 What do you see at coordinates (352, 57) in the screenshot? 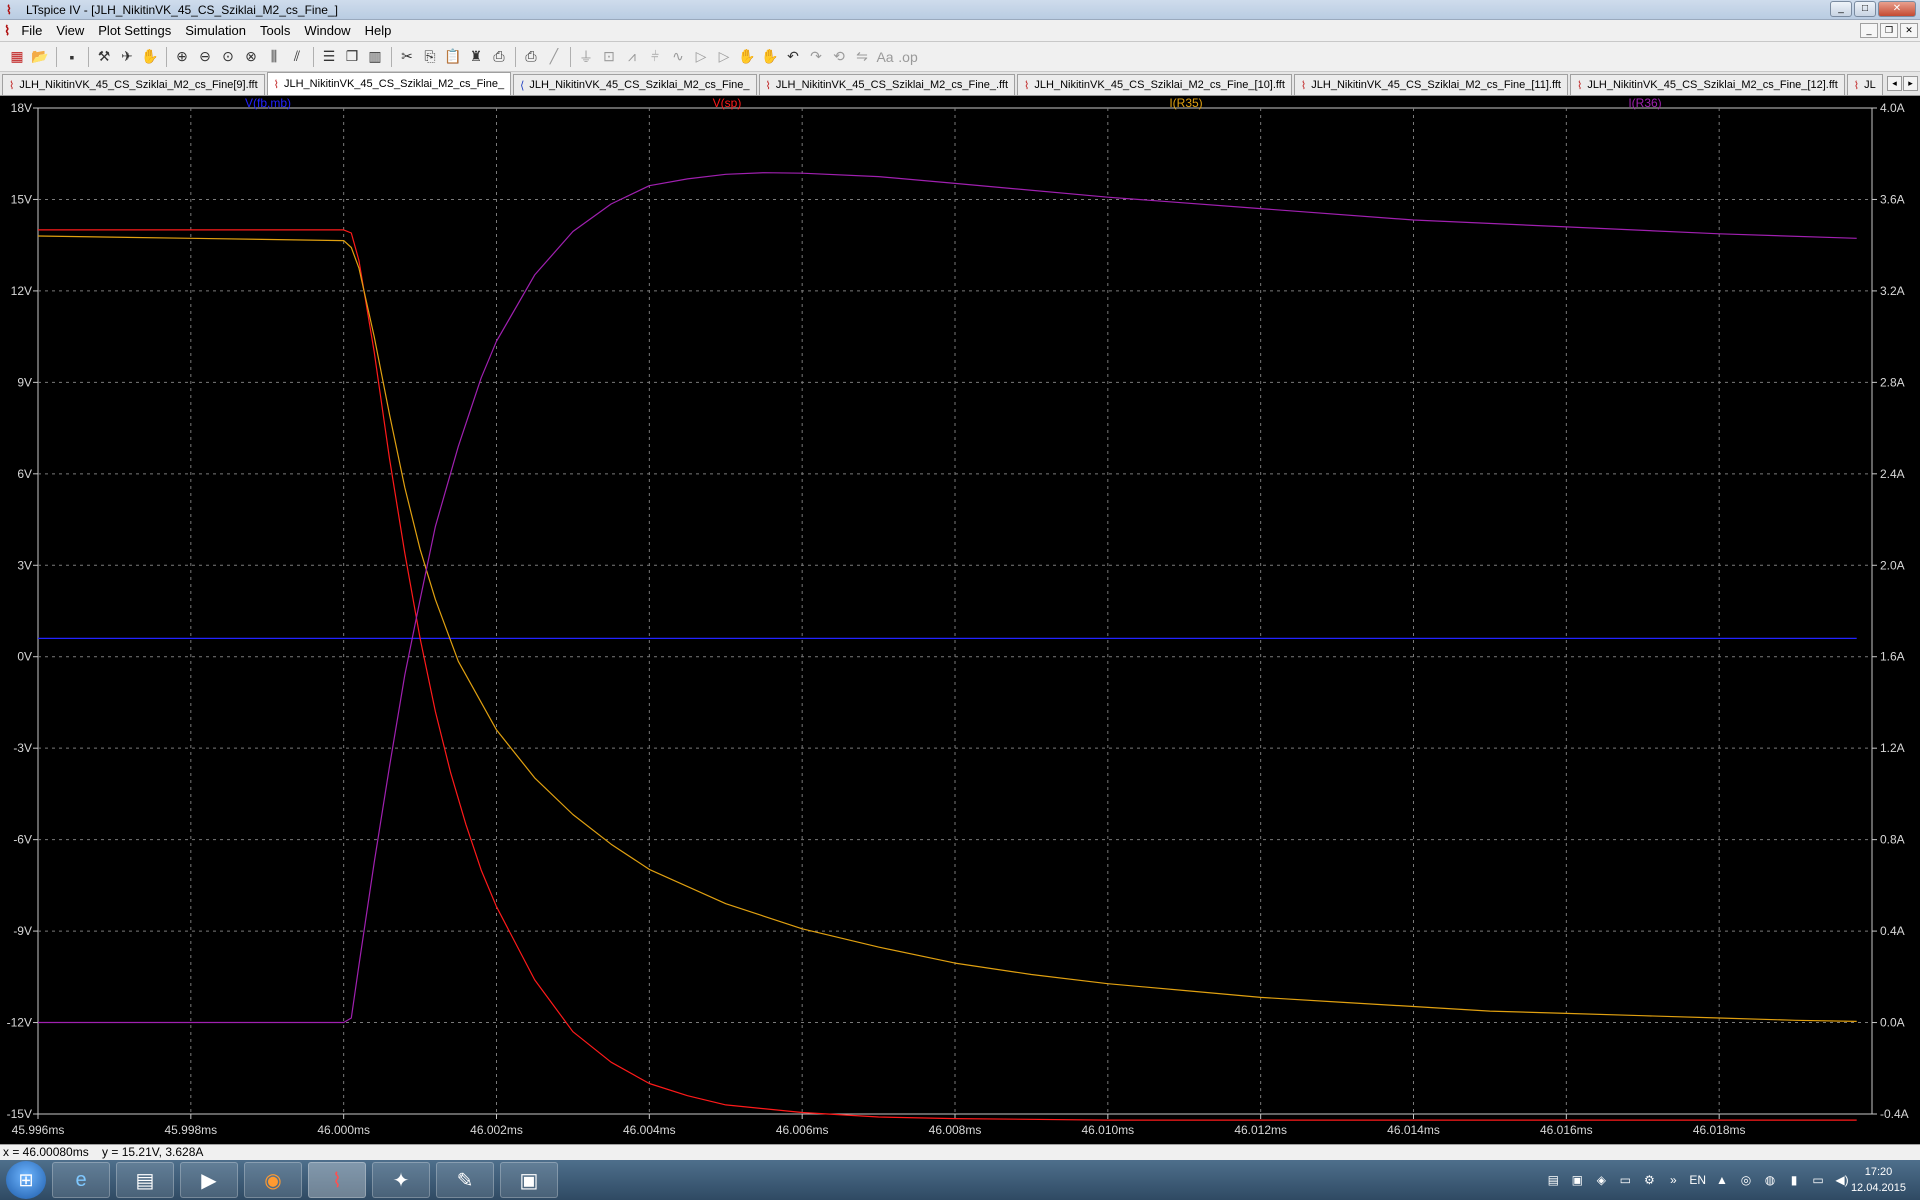
I see `cascade-icon: ❐` at bounding box center [352, 57].